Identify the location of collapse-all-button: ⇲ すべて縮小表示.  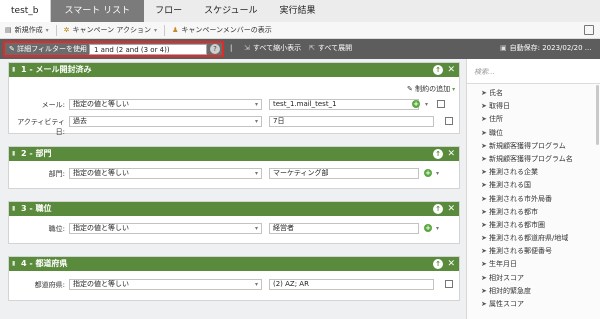
(272, 48).